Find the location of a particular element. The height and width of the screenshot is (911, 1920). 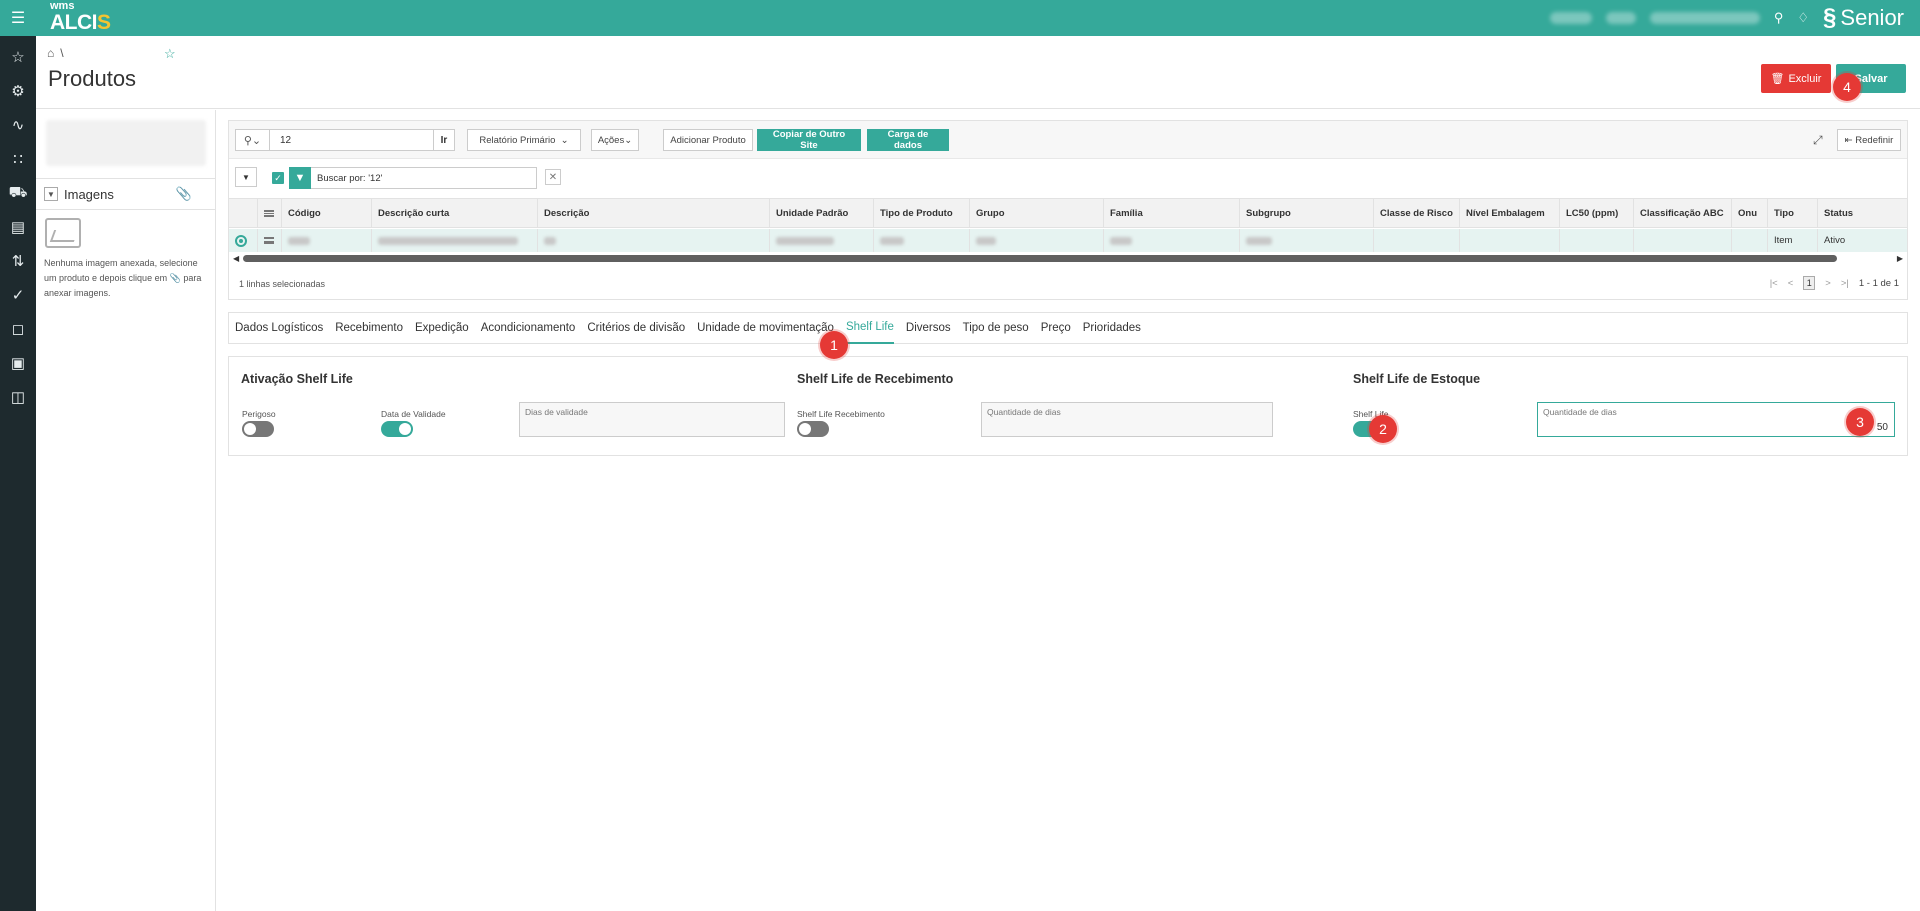

page-number: 1 is located at coordinates (1809, 283).